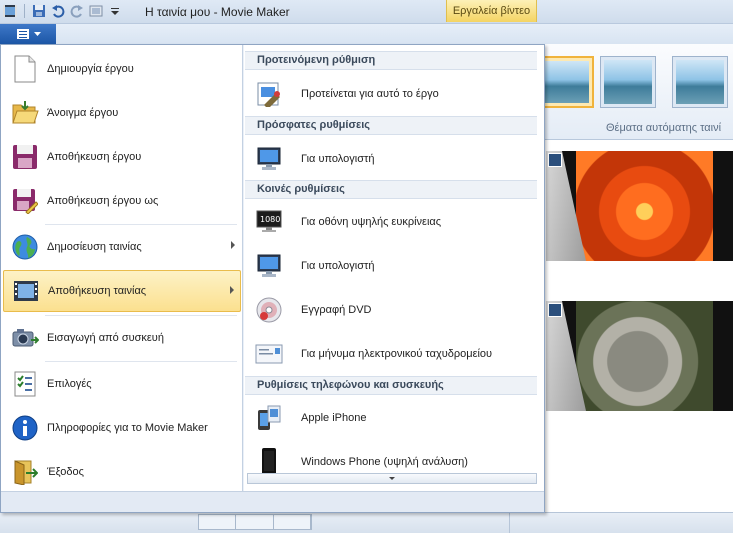 Image resolution: width=733 pixels, height=533 pixels. I want to click on menu-item-new-project: Δημιουργία έργου, so click(122, 69).